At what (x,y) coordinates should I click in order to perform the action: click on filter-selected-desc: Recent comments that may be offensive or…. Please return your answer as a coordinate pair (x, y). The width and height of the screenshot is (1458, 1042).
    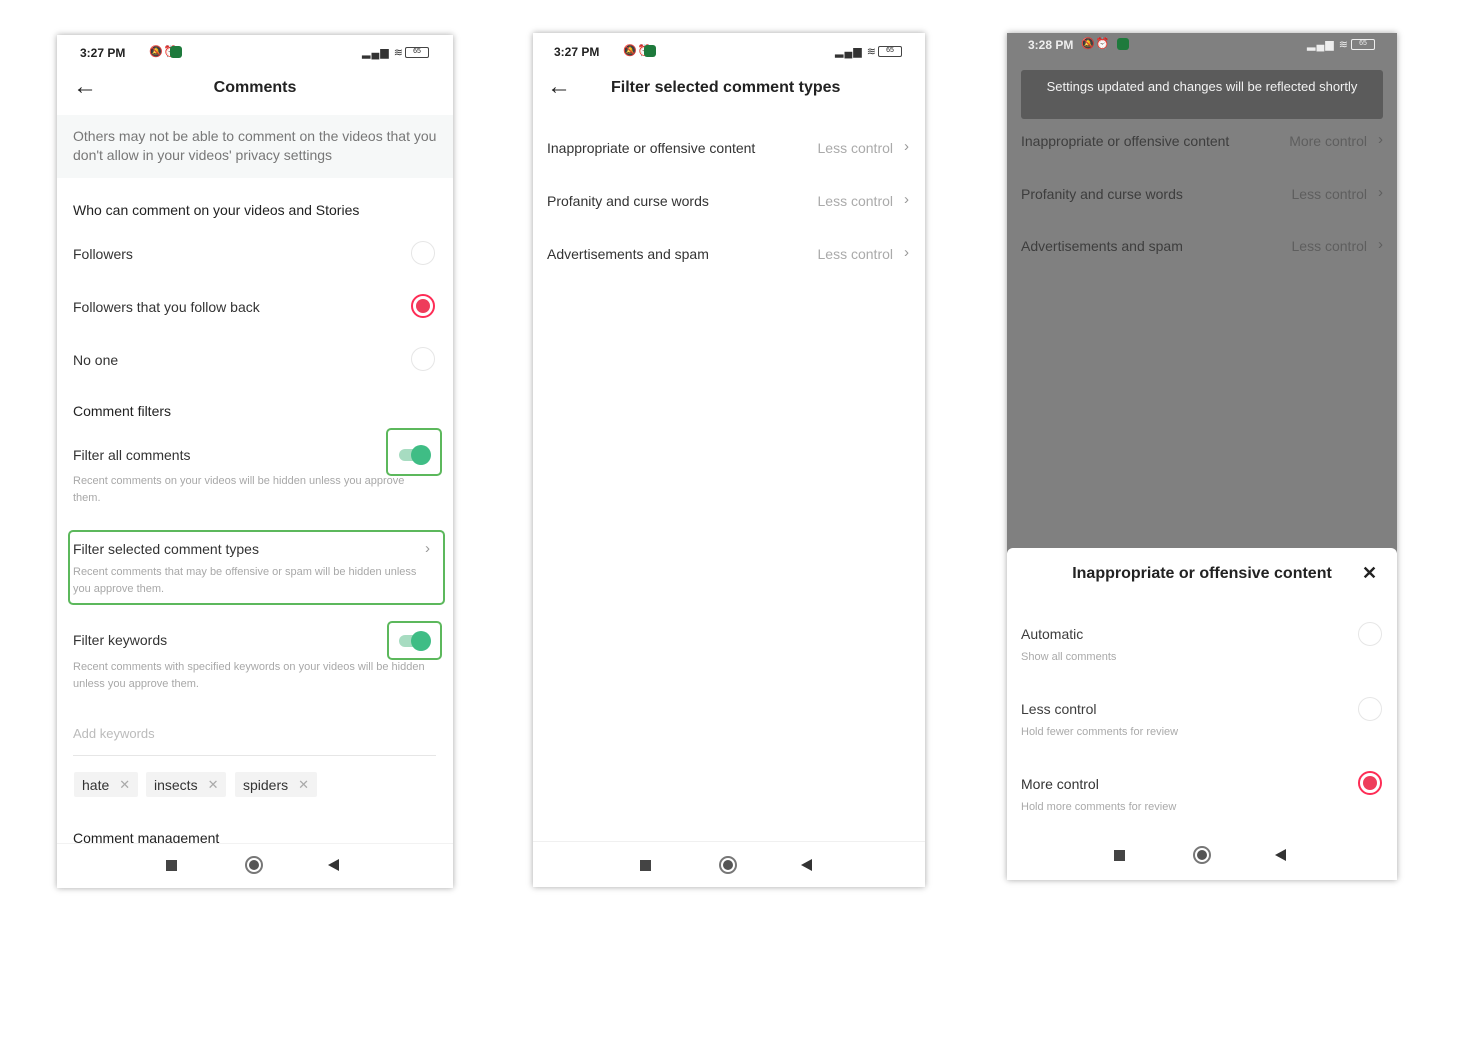
    Looking at the image, I should click on (245, 580).